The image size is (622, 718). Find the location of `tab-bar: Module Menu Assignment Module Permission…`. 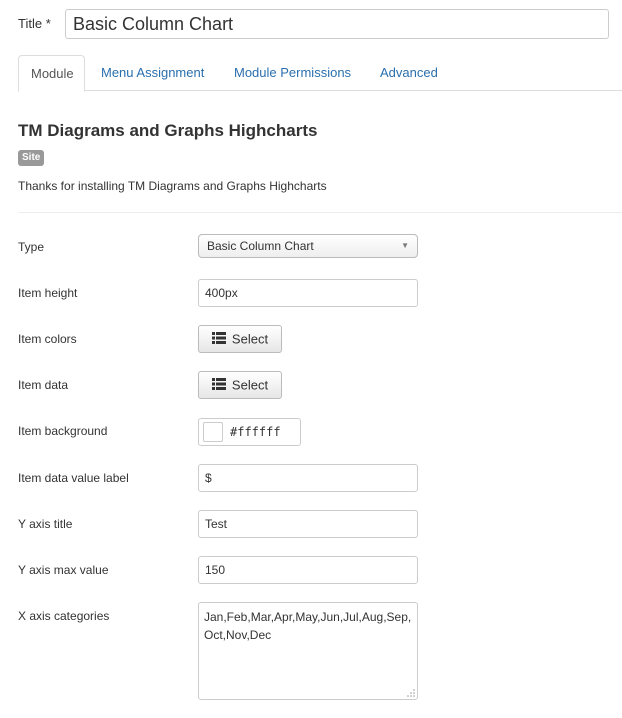

tab-bar: Module Menu Assignment Module Permission… is located at coordinates (320, 73).